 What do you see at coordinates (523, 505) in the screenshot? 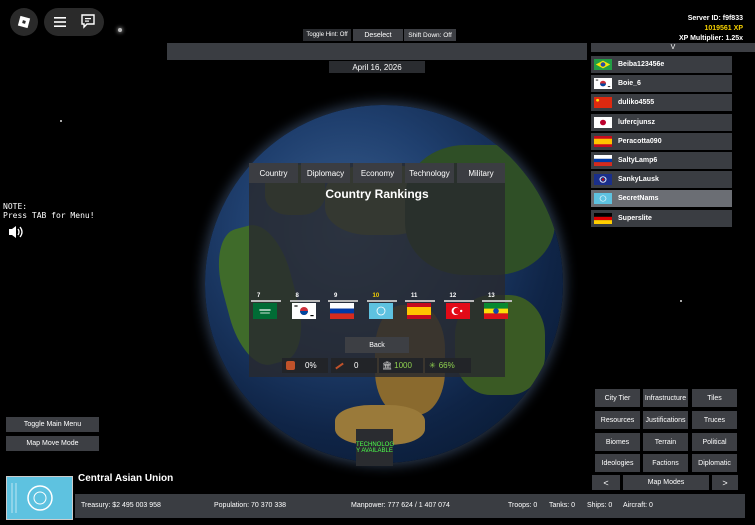
I see `troops: Troops: 0` at bounding box center [523, 505].